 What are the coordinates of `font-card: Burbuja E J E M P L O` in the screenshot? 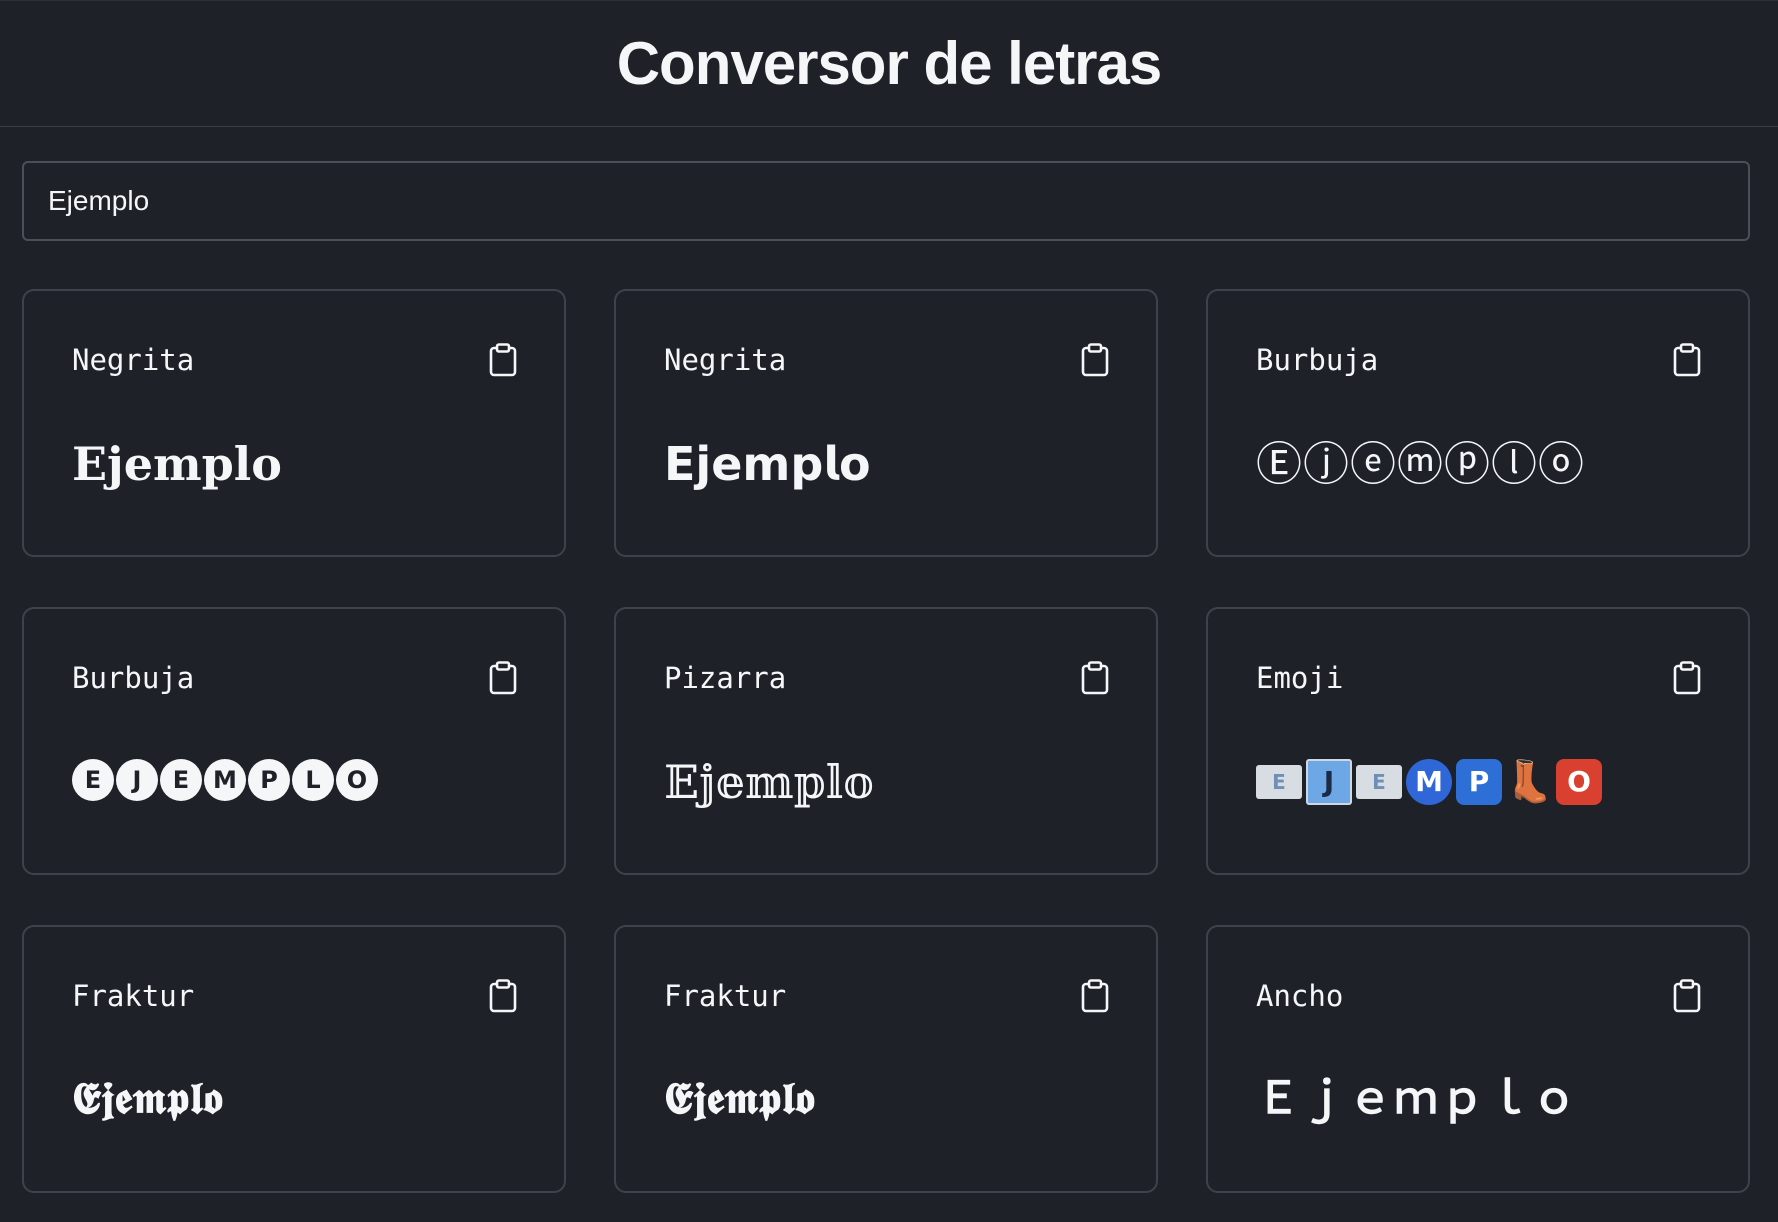 It's located at (294, 741).